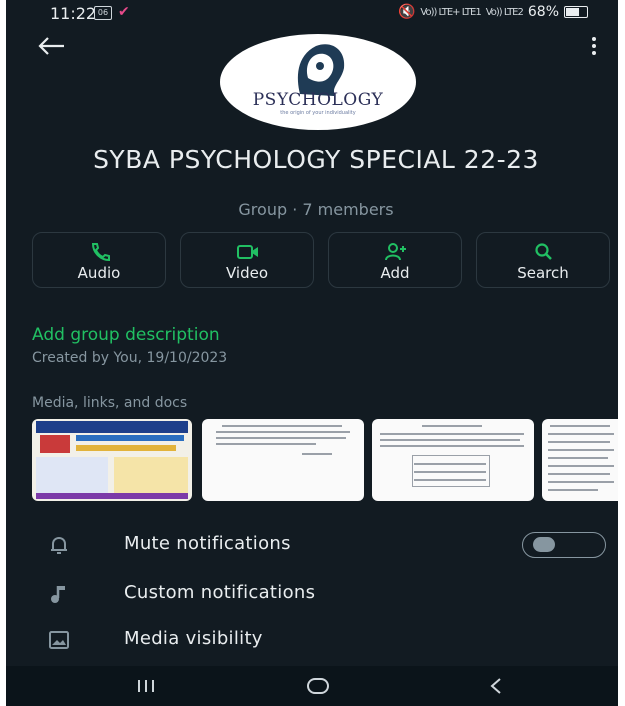  Describe the element at coordinates (395, 252) in the screenshot. I see `add-person-icon` at that location.